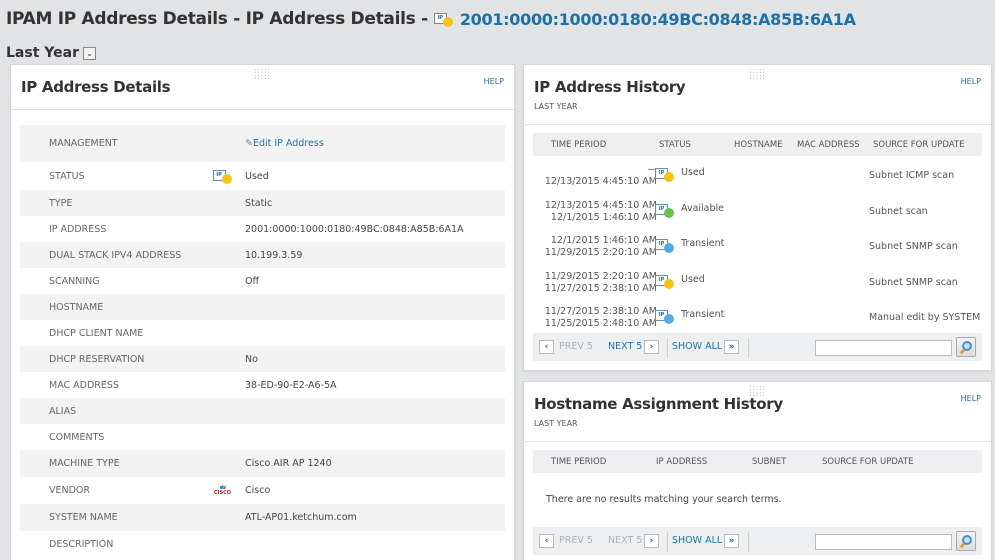 The width and height of the screenshot is (995, 560). I want to click on details-row: MANAGEMENT ✎Edit IP Address, so click(262, 143).